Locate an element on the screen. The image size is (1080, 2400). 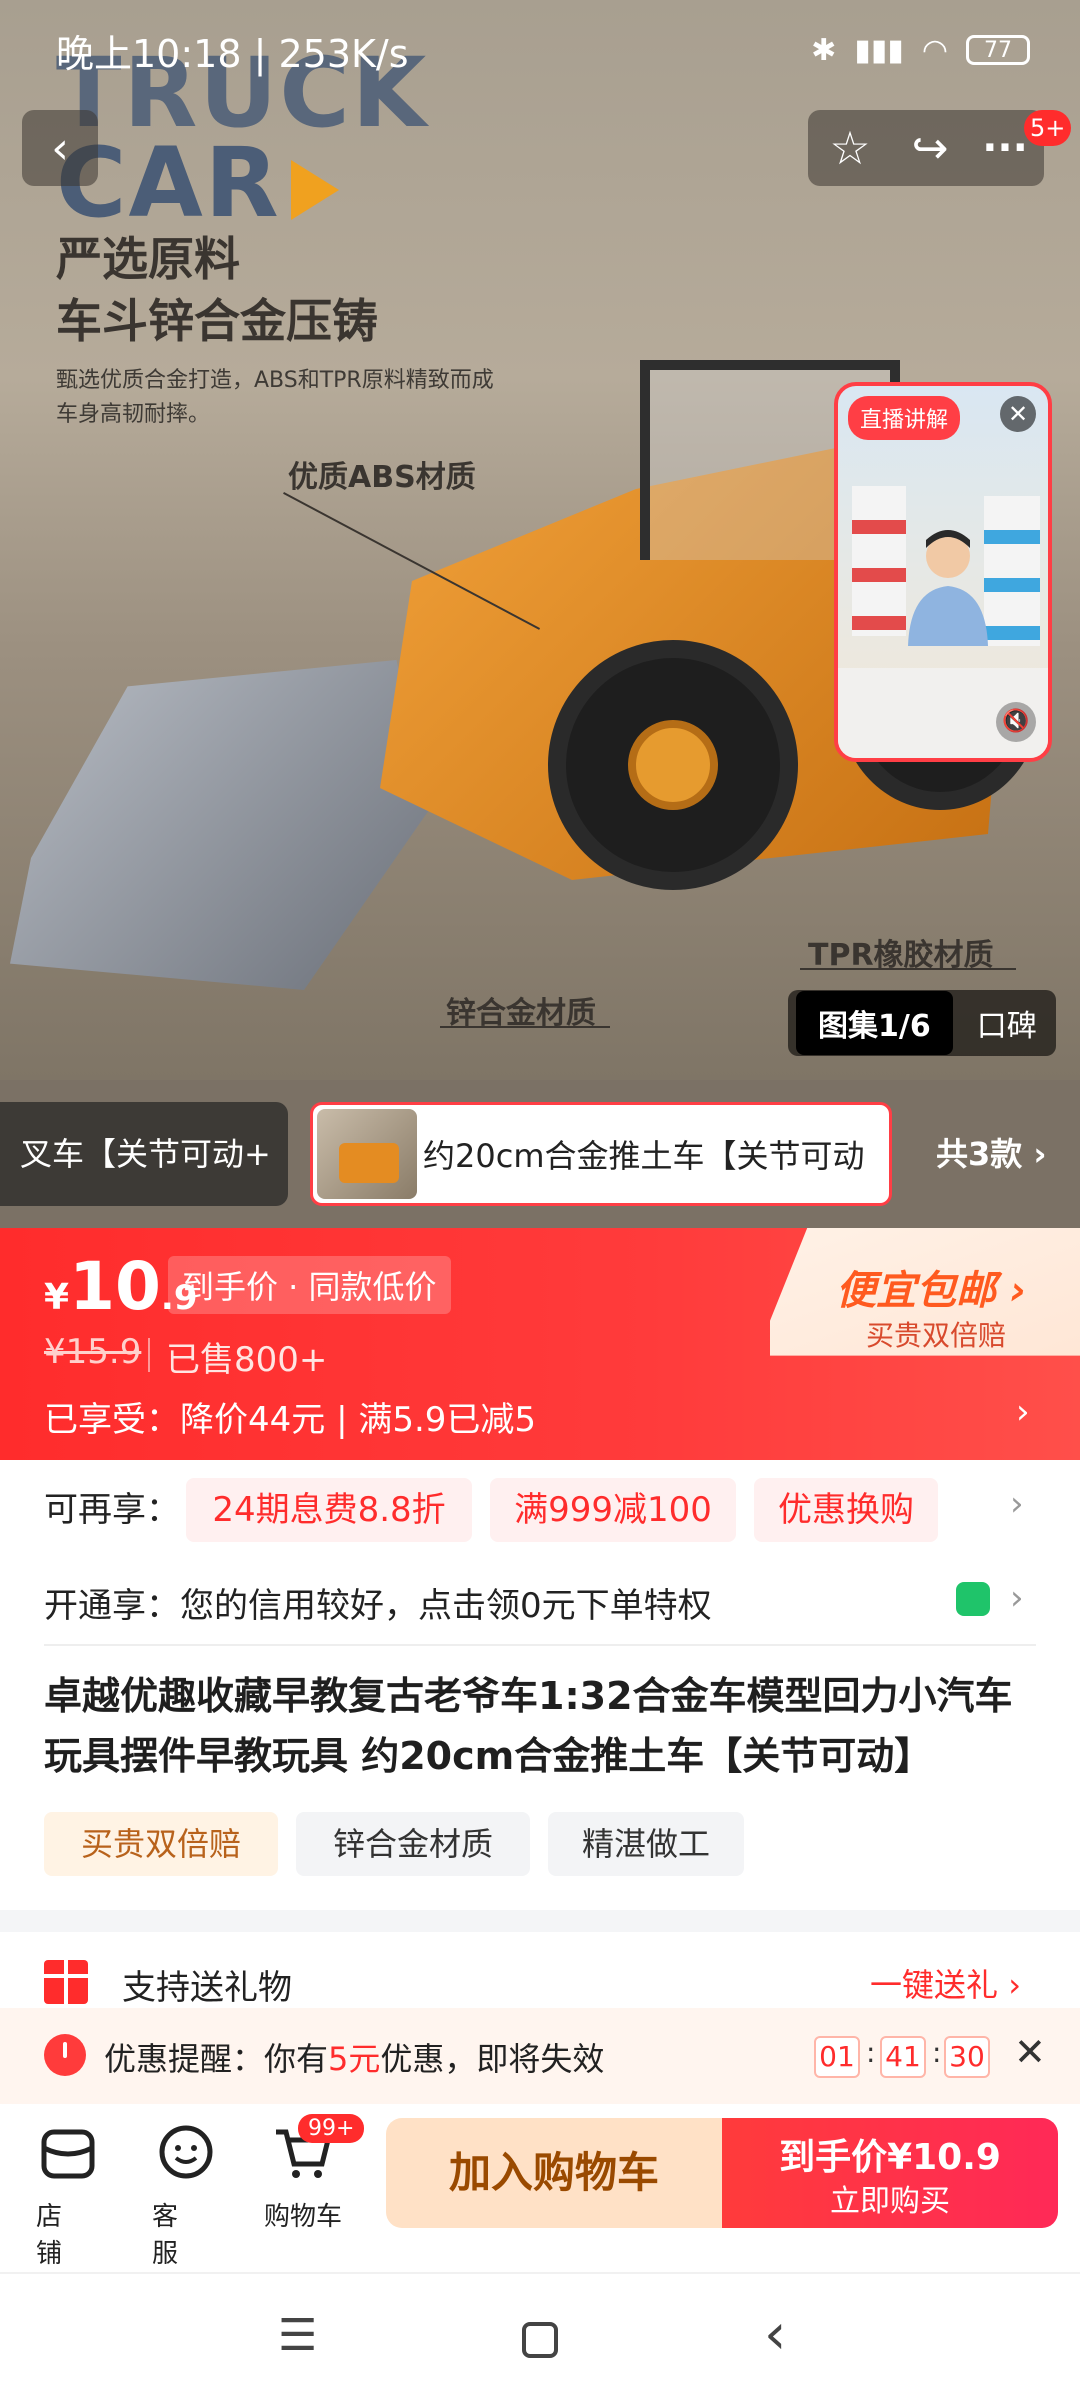
gallery-switch: 图集1/6 口碑 is located at coordinates (922, 1023).